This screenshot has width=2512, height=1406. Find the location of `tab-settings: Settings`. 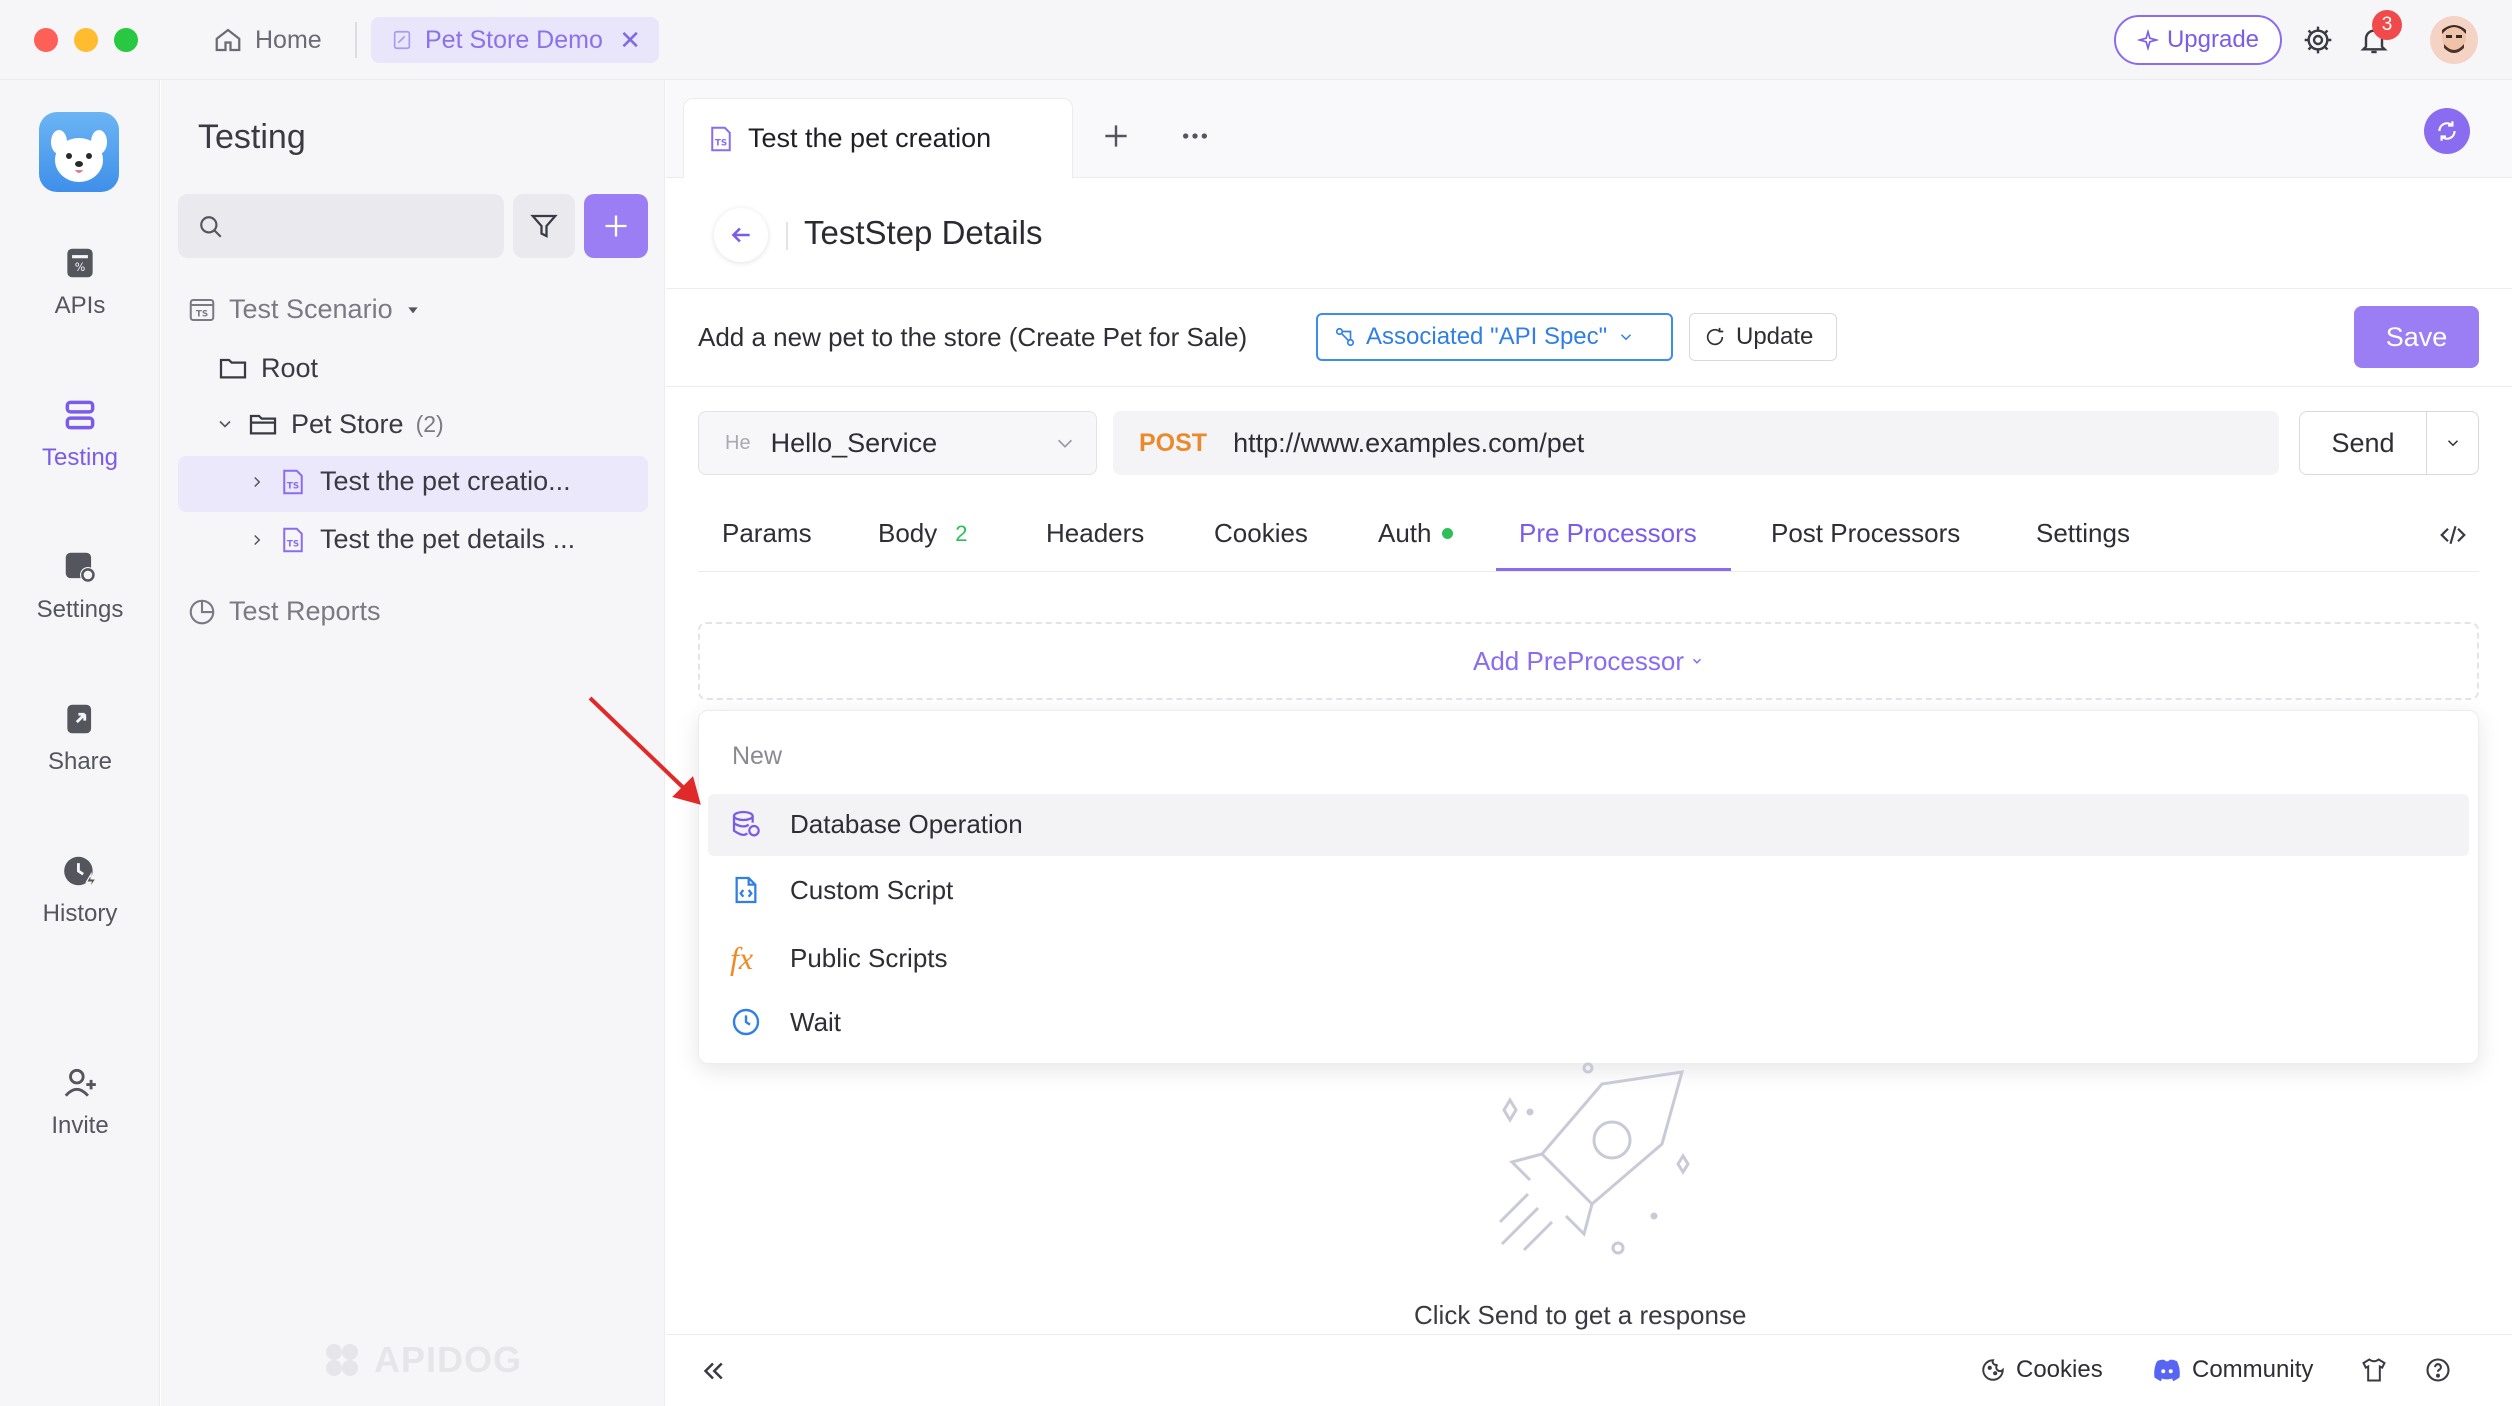

tab-settings: Settings is located at coordinates (2083, 533).